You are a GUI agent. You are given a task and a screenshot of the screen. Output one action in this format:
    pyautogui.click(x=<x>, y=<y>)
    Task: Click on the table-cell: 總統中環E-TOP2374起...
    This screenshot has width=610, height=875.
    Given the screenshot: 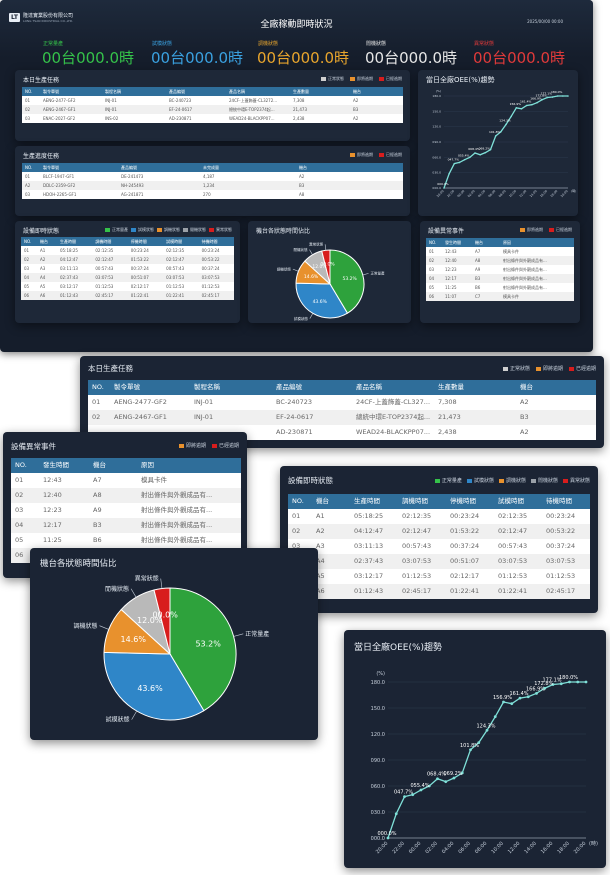 What is the action you would take?
    pyautogui.click(x=258, y=109)
    